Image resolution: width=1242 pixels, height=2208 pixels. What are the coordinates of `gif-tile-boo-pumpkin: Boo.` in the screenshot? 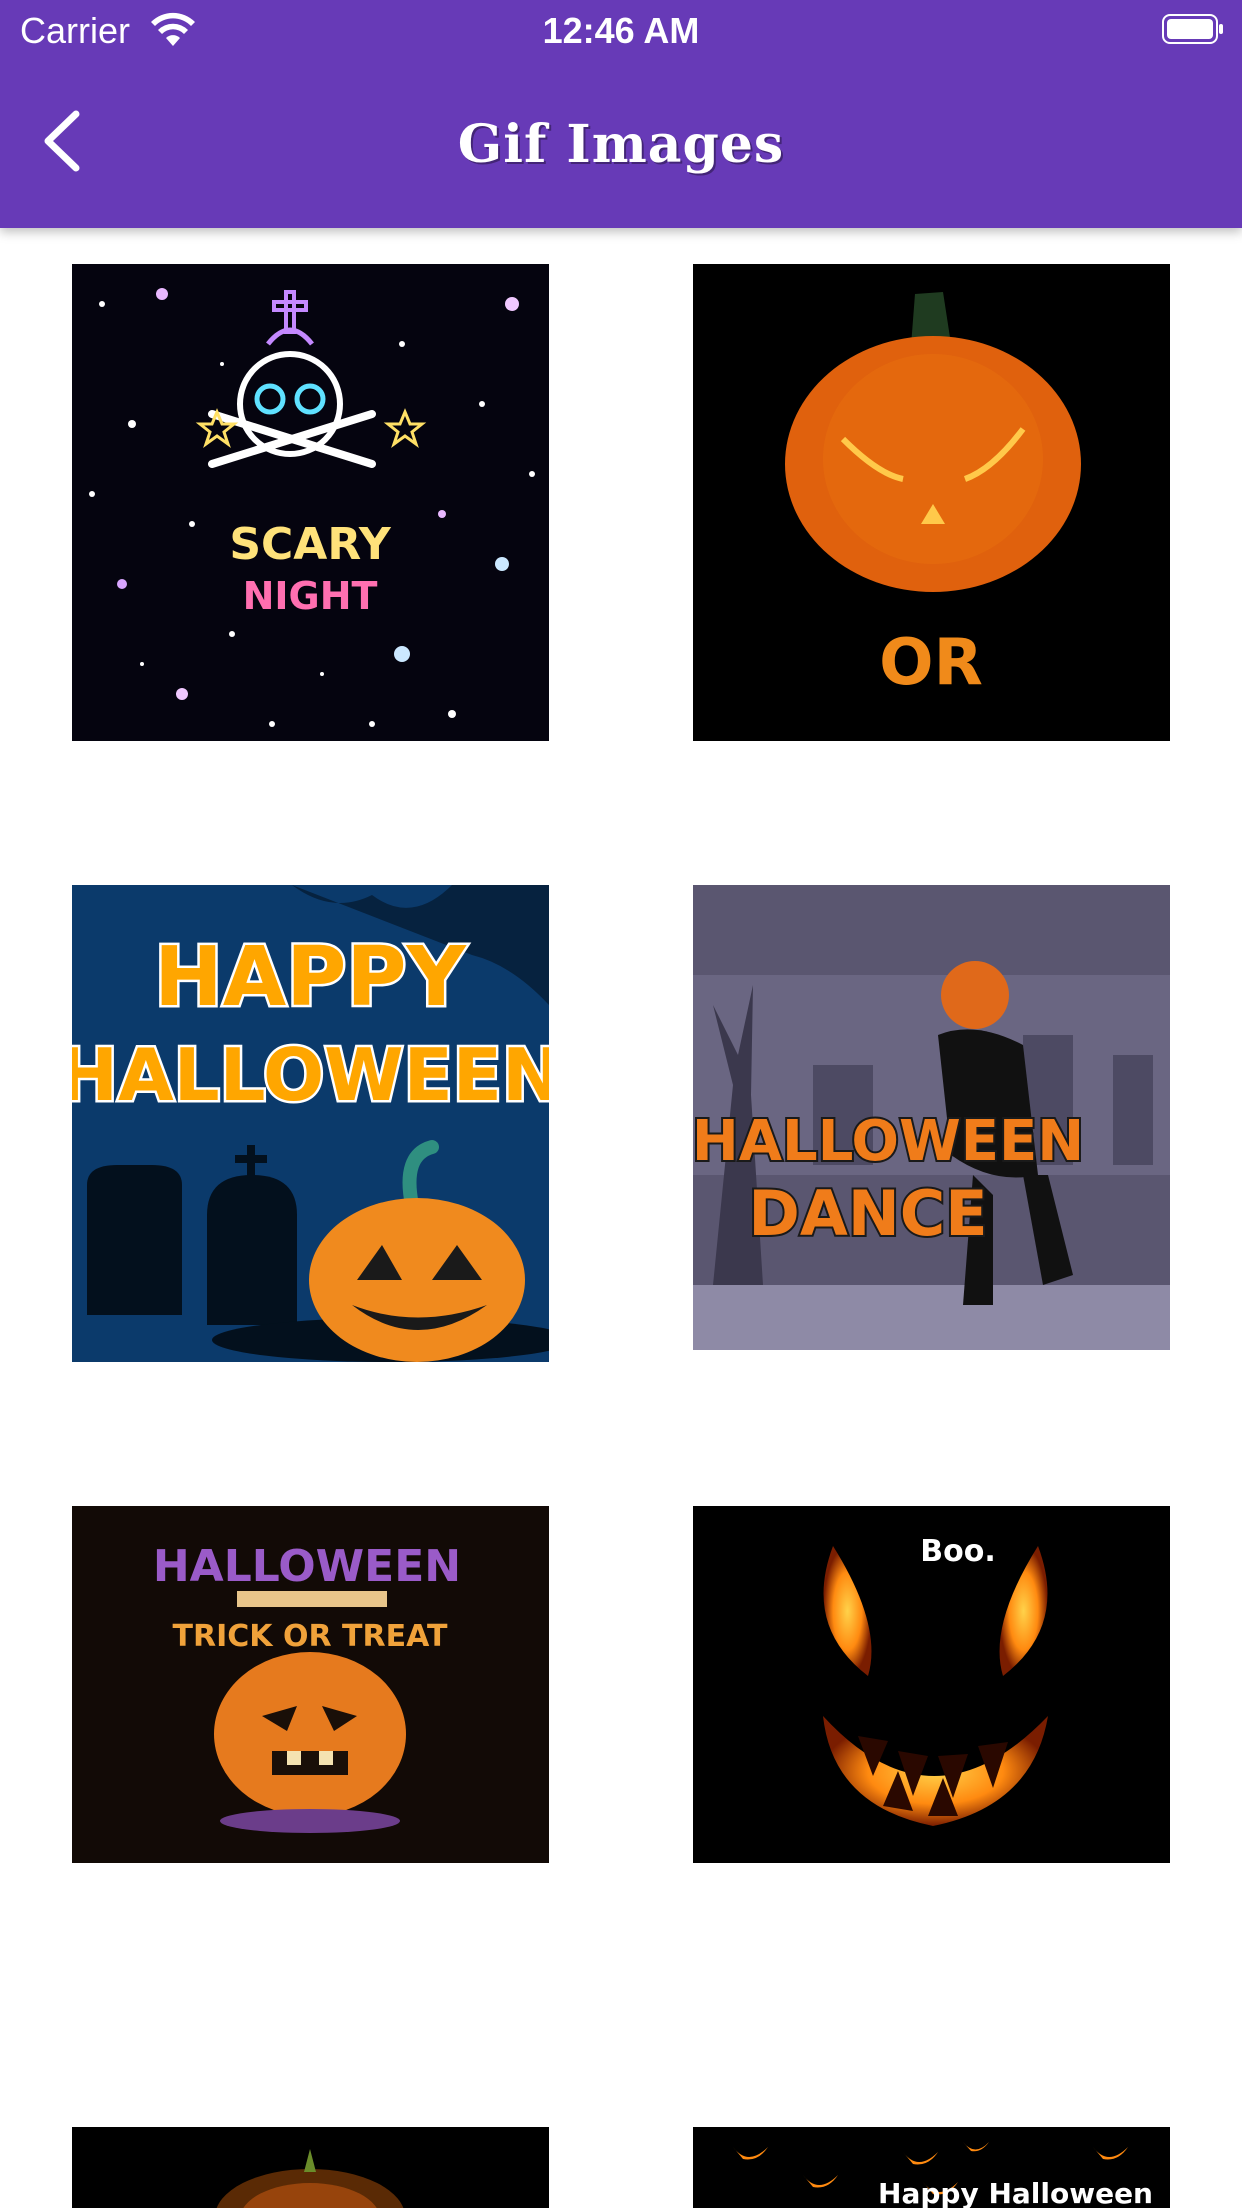 It's located at (931, 1684).